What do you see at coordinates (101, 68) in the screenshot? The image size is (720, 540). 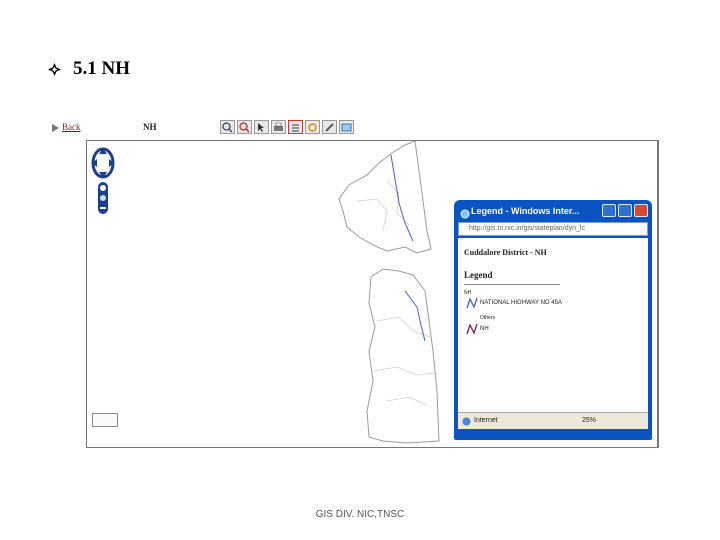 I see `slide-title-text: 5.1 NH` at bounding box center [101, 68].